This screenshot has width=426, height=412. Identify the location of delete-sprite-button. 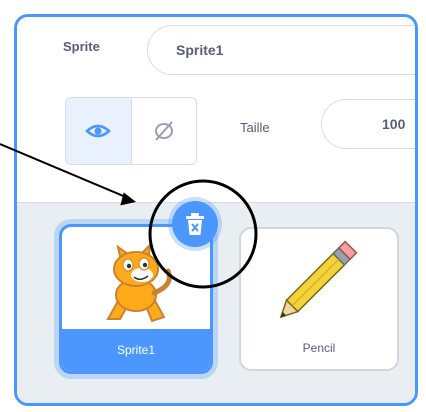
(195, 224).